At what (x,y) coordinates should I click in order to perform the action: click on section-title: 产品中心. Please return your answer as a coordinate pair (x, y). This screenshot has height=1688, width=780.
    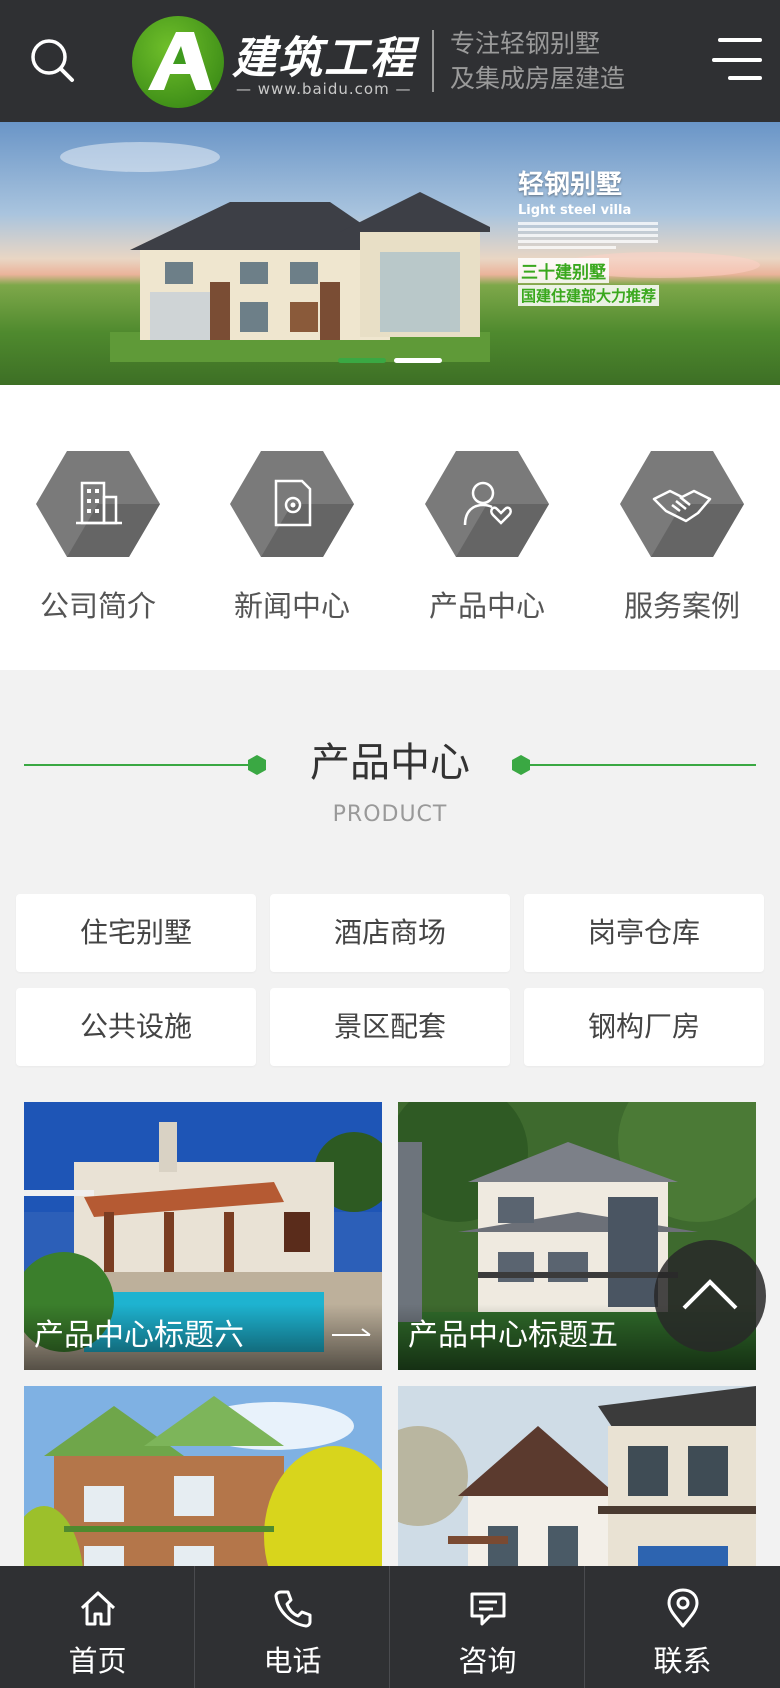
    Looking at the image, I should click on (390, 763).